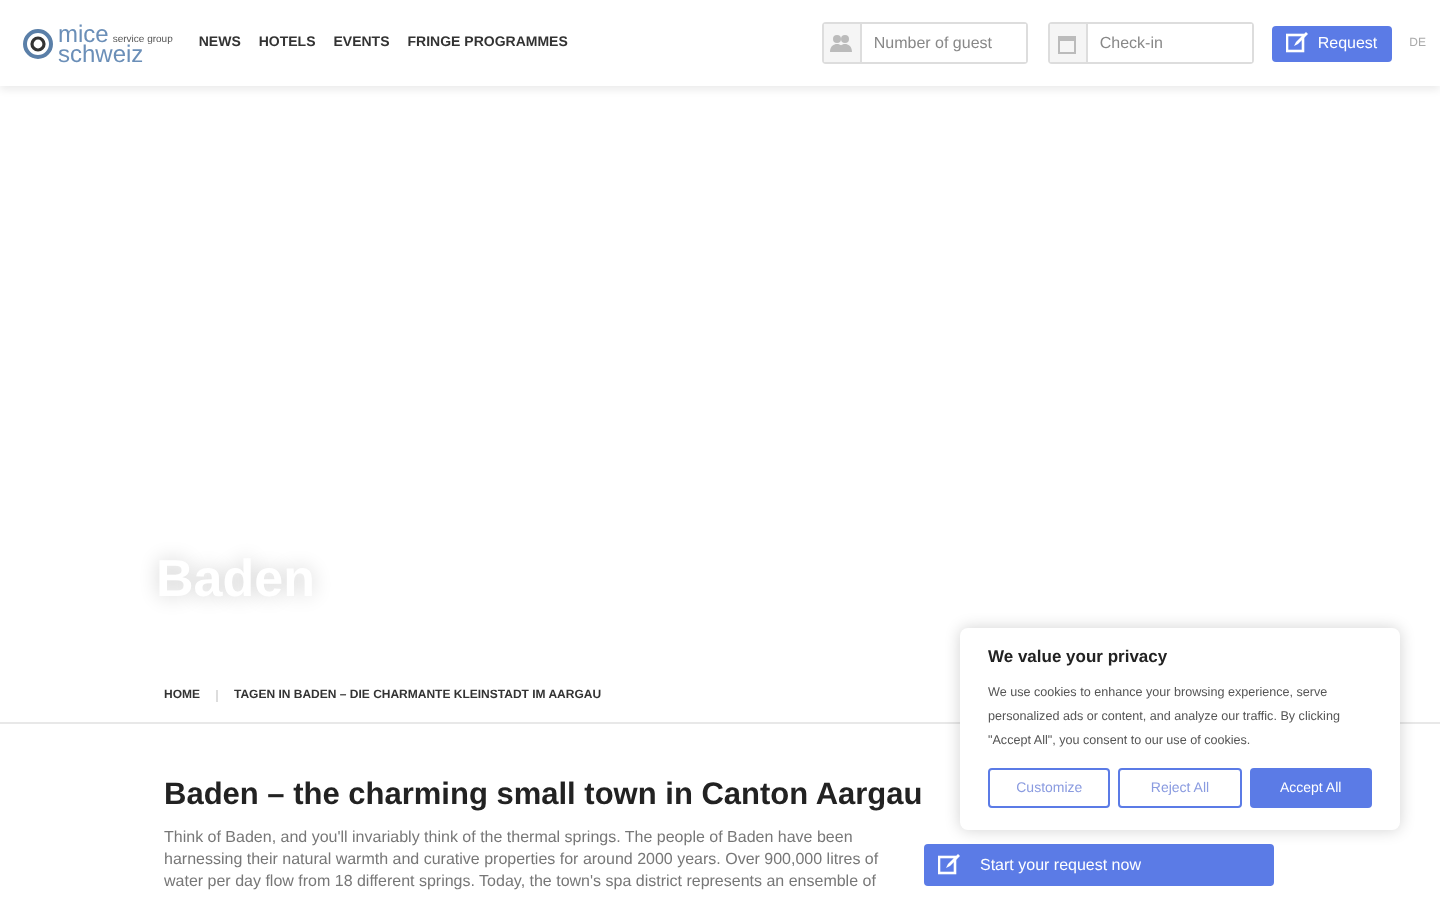 This screenshot has width=1440, height=900. I want to click on calendar-icon, so click(1067, 43).